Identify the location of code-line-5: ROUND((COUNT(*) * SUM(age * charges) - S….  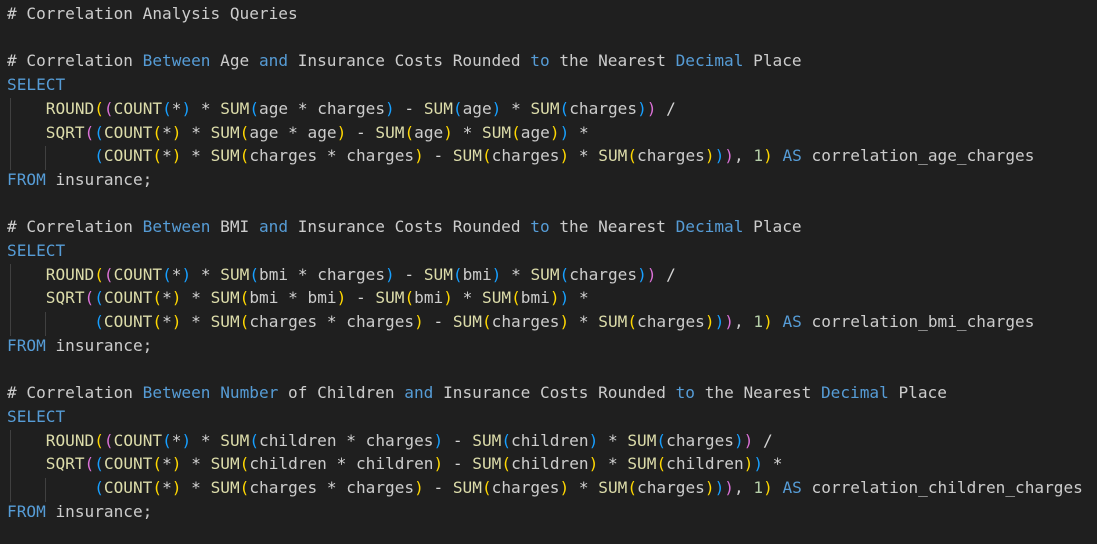
(341, 109).